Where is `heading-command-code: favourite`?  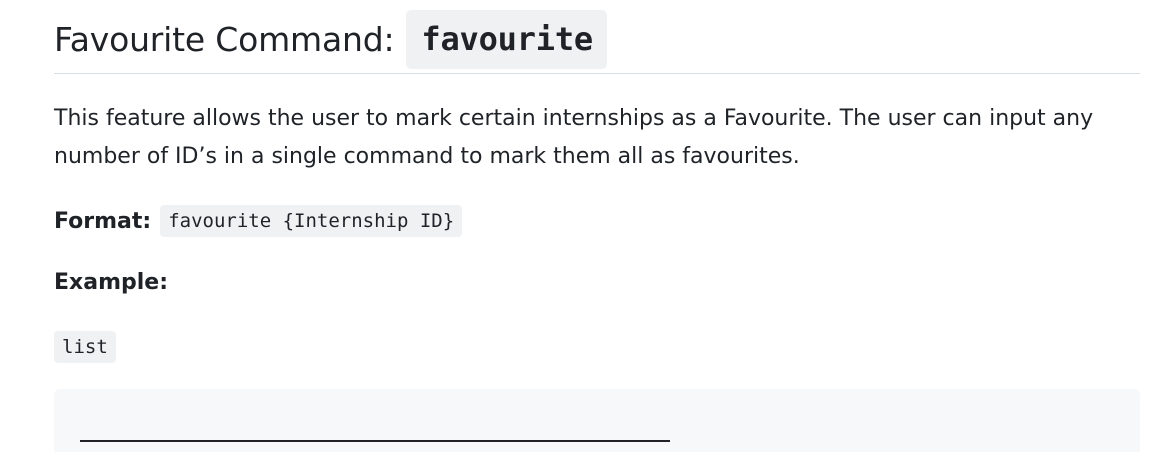
heading-command-code: favourite is located at coordinates (506, 39).